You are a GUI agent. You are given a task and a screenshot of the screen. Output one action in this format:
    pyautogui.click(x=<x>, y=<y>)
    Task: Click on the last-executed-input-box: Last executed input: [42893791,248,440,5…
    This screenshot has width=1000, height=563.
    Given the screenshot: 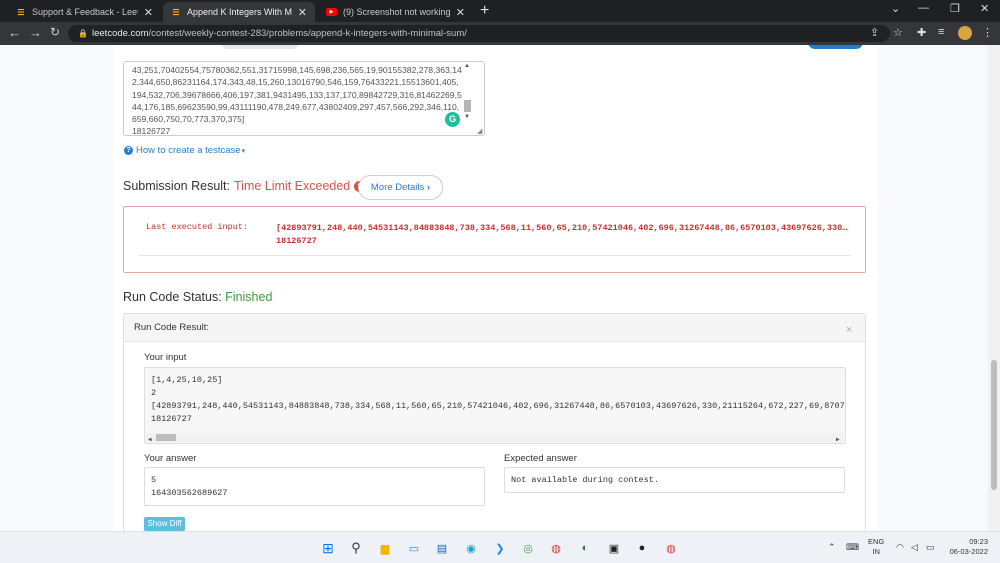 What is the action you would take?
    pyautogui.click(x=494, y=239)
    